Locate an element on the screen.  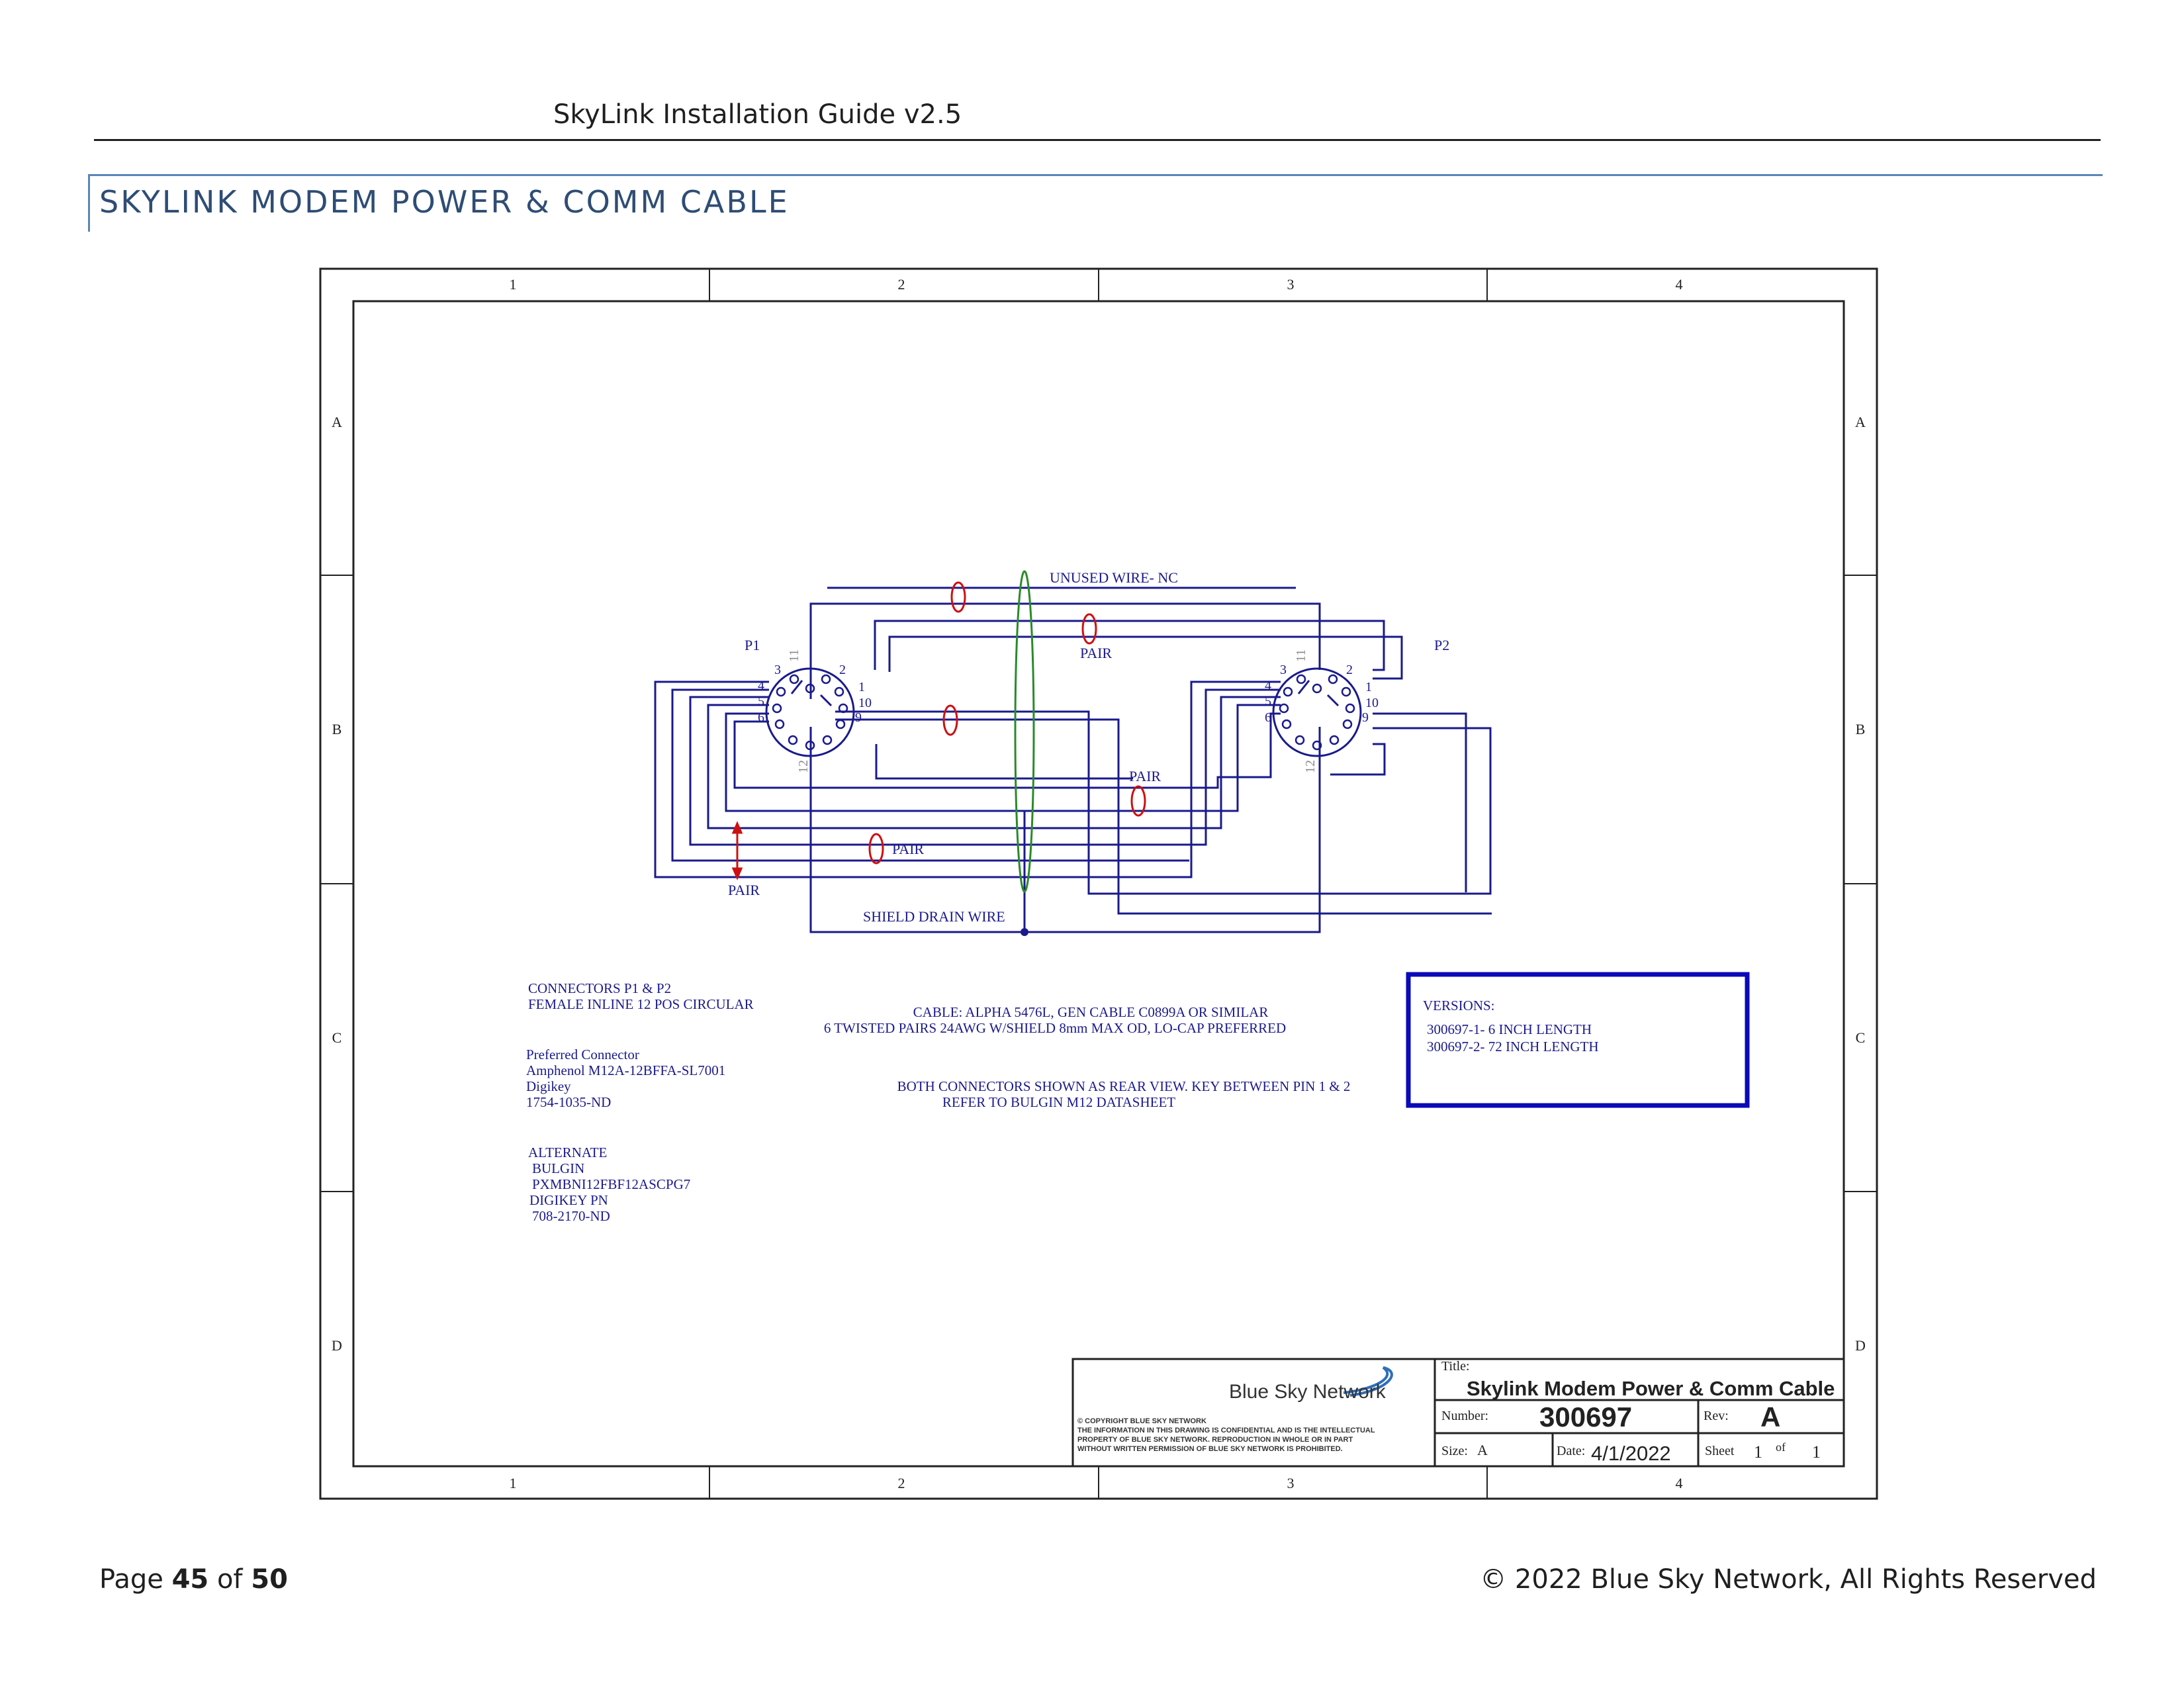
tb-number-label: Number: is located at coordinates (1464, 1416).